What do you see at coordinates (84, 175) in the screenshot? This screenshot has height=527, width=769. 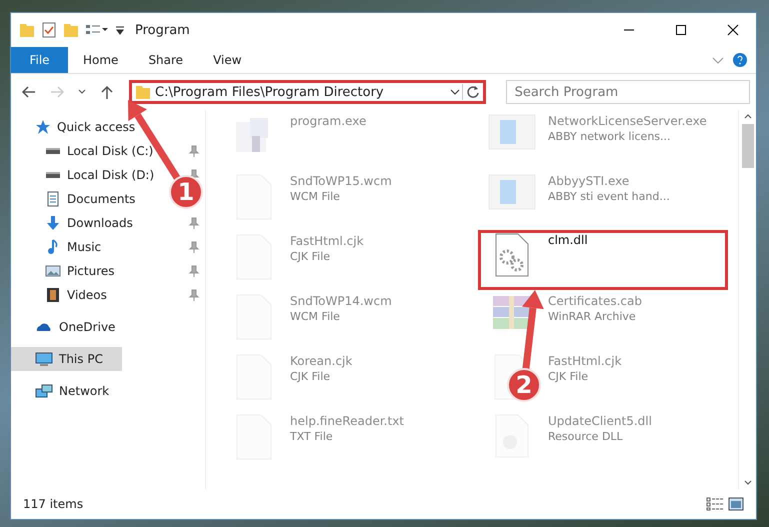 I see `navigation-item: Local Disk (D:)` at bounding box center [84, 175].